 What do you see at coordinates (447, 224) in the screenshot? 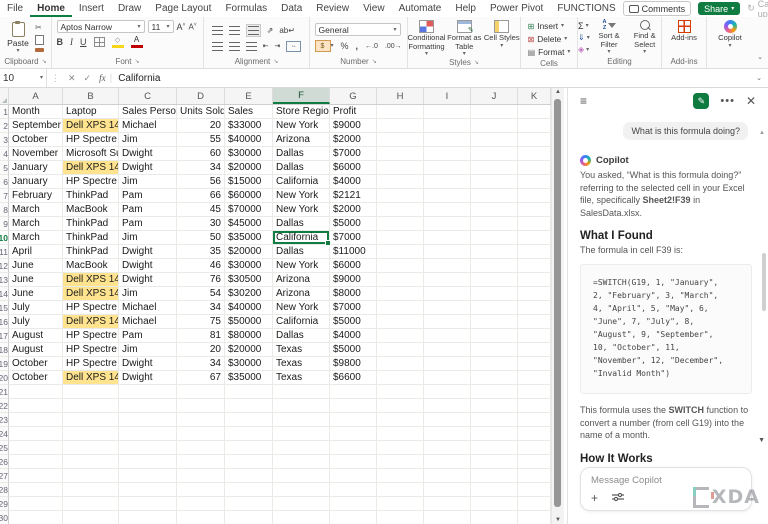
I see `cell-I9` at bounding box center [447, 224].